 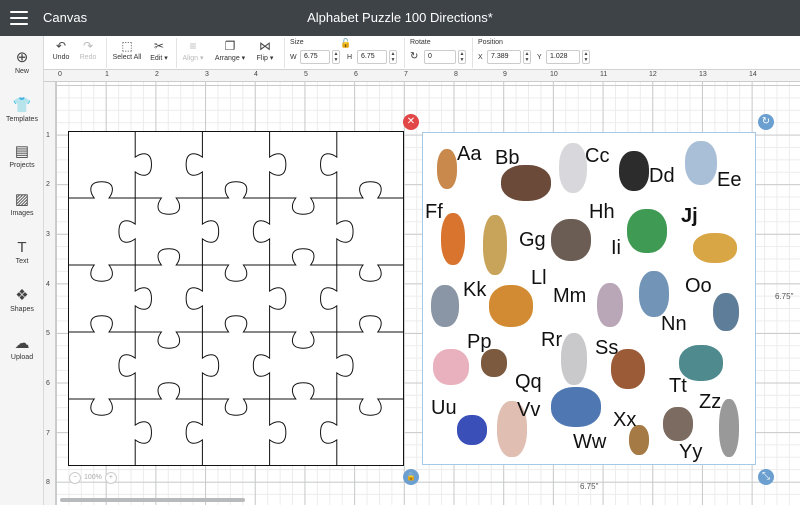 I want to click on select-all-button: ⬚ Select All, so click(x=127, y=49).